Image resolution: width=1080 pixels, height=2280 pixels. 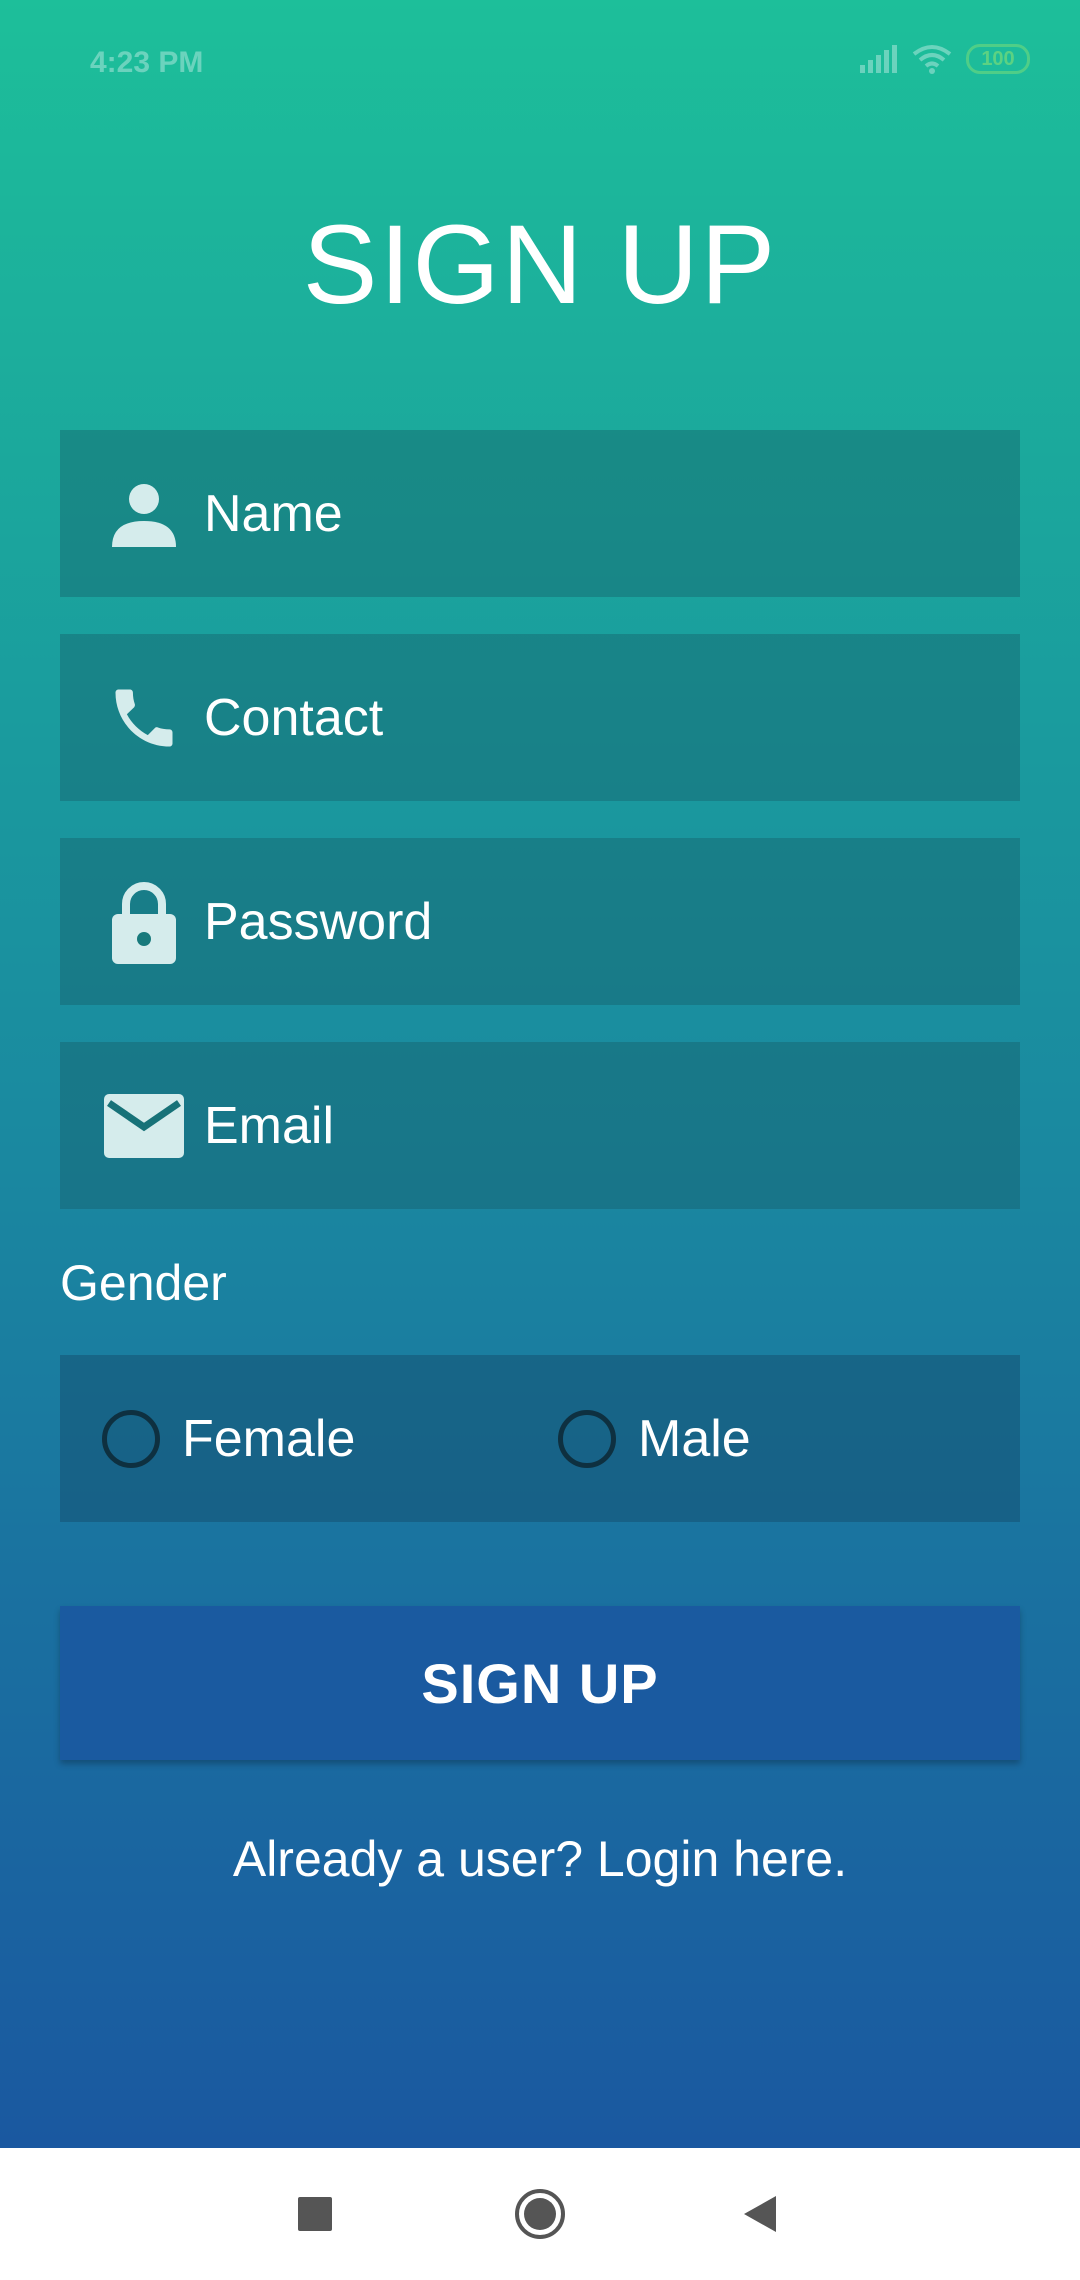 I want to click on status-icons: 100, so click(x=944, y=59).